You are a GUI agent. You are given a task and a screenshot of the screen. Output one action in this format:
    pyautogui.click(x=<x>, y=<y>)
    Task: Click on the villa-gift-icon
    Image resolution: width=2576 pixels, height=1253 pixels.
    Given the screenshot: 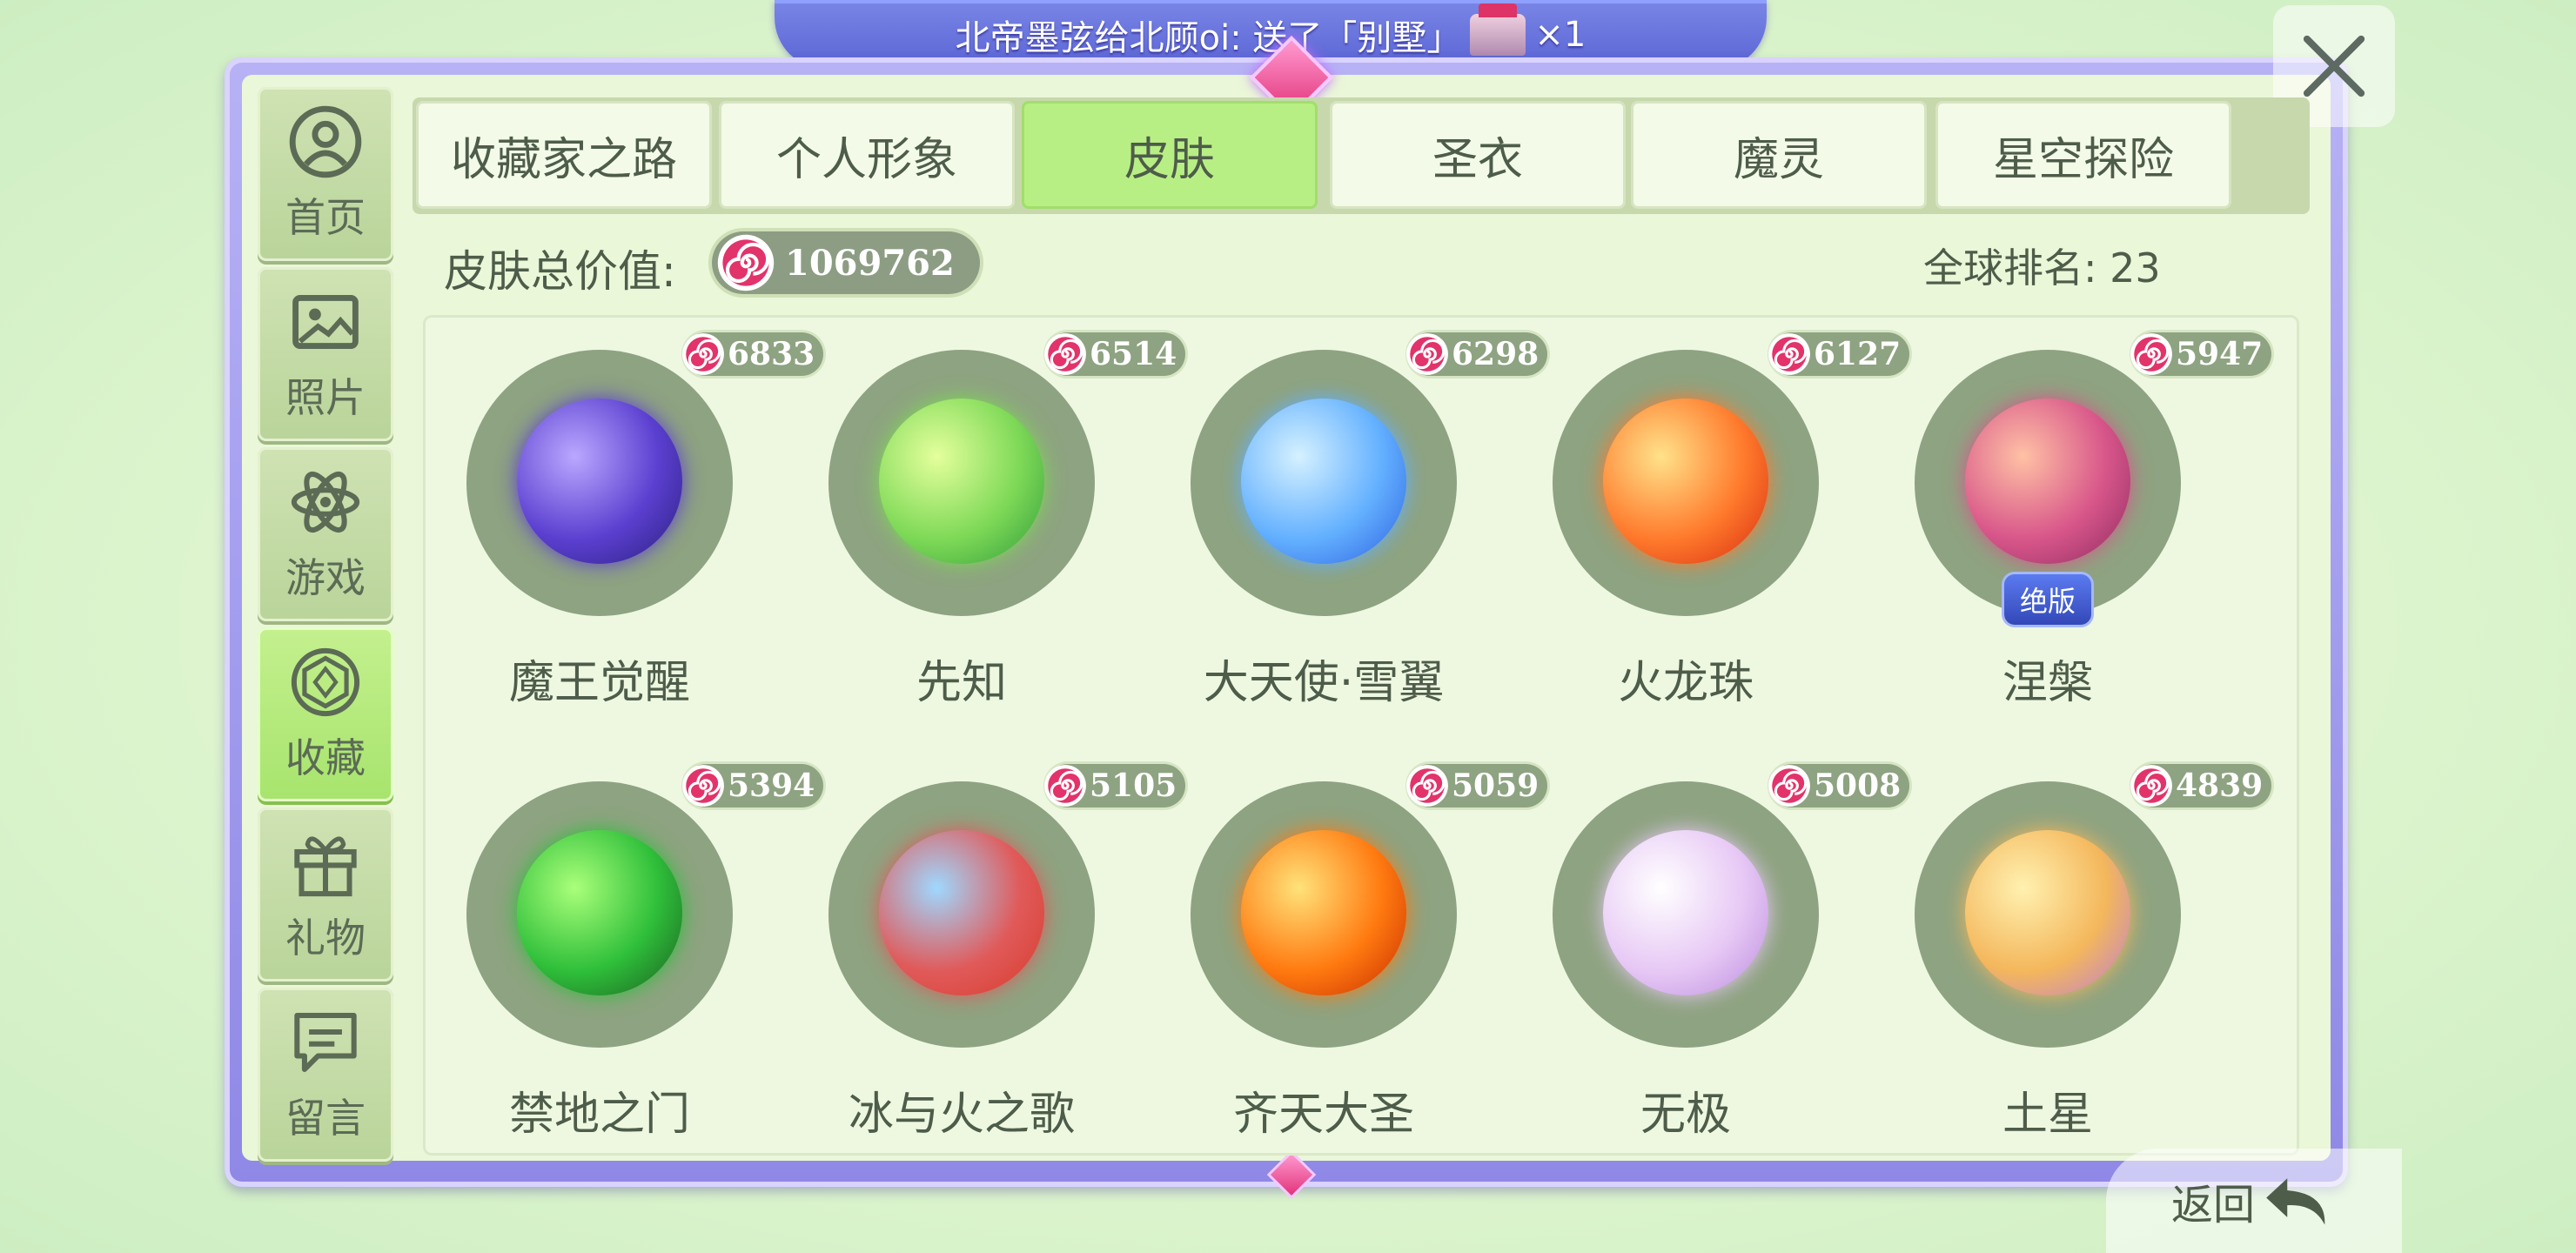 What is the action you would take?
    pyautogui.click(x=1498, y=30)
    